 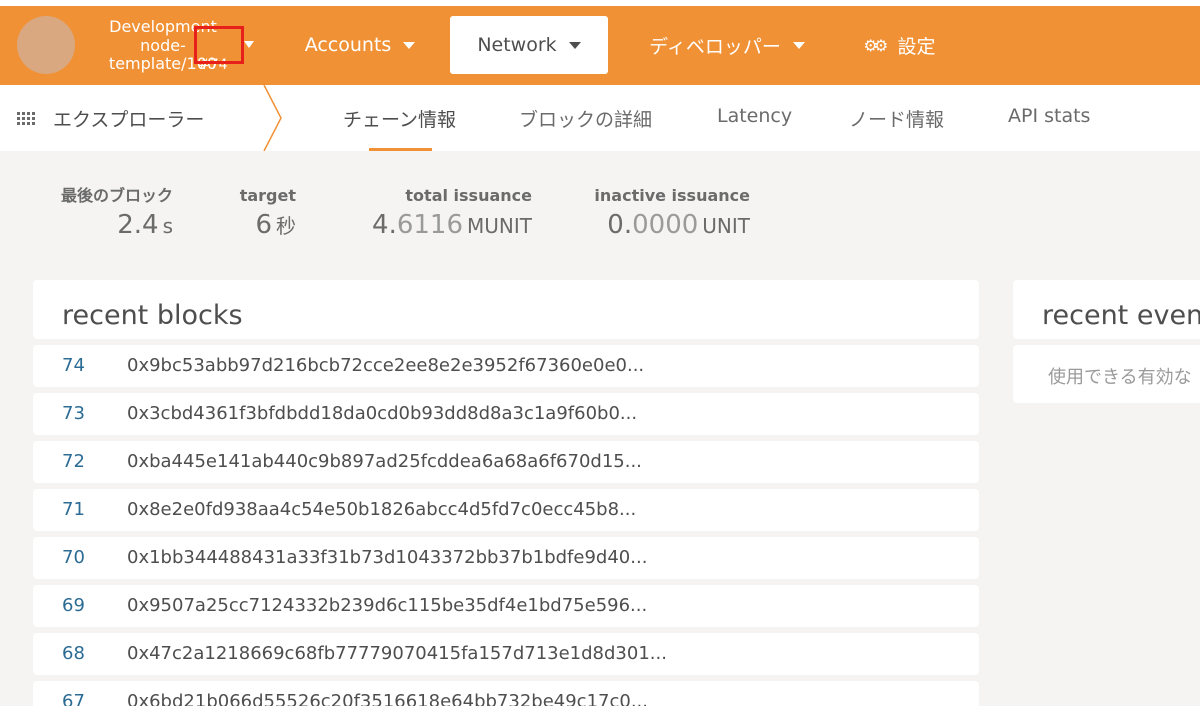 I want to click on block-number-link: 68, so click(x=73, y=653).